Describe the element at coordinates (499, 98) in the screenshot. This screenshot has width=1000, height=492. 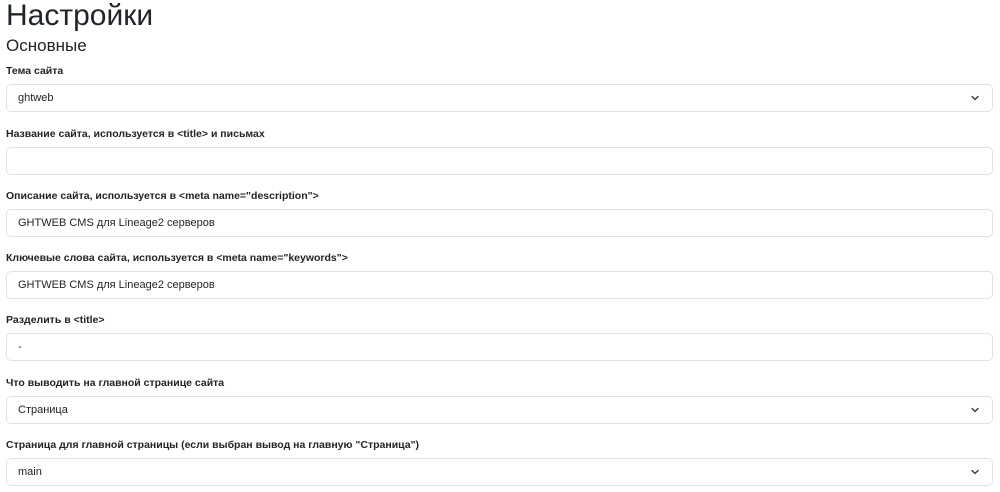
I see `theme-select: ghtweb` at that location.